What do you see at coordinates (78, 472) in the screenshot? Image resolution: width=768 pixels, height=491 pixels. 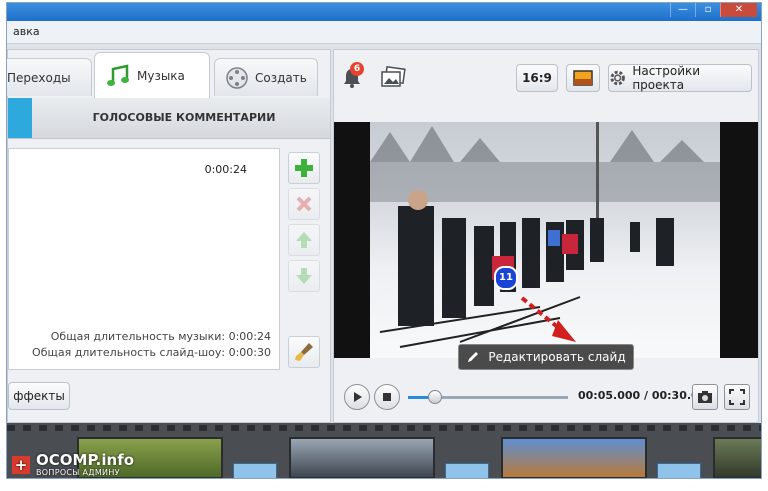 I see `watermark-subtitle: ВОПРОСЫ АДМИНУ` at bounding box center [78, 472].